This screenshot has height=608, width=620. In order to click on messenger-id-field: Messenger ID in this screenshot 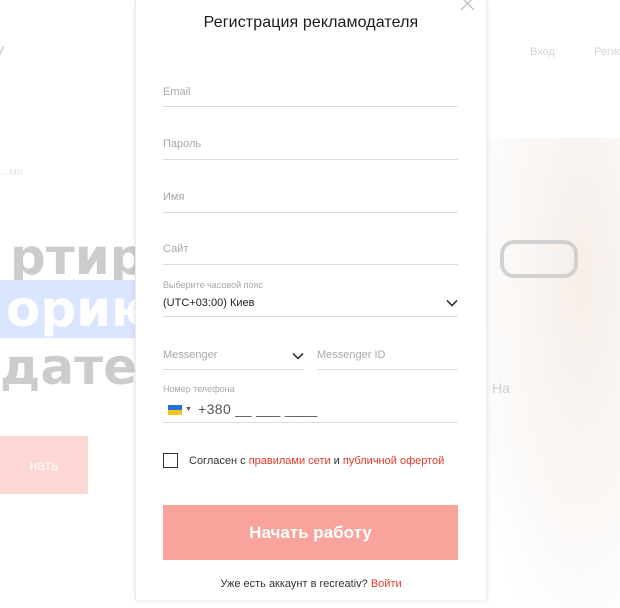, I will do `click(387, 353)`.